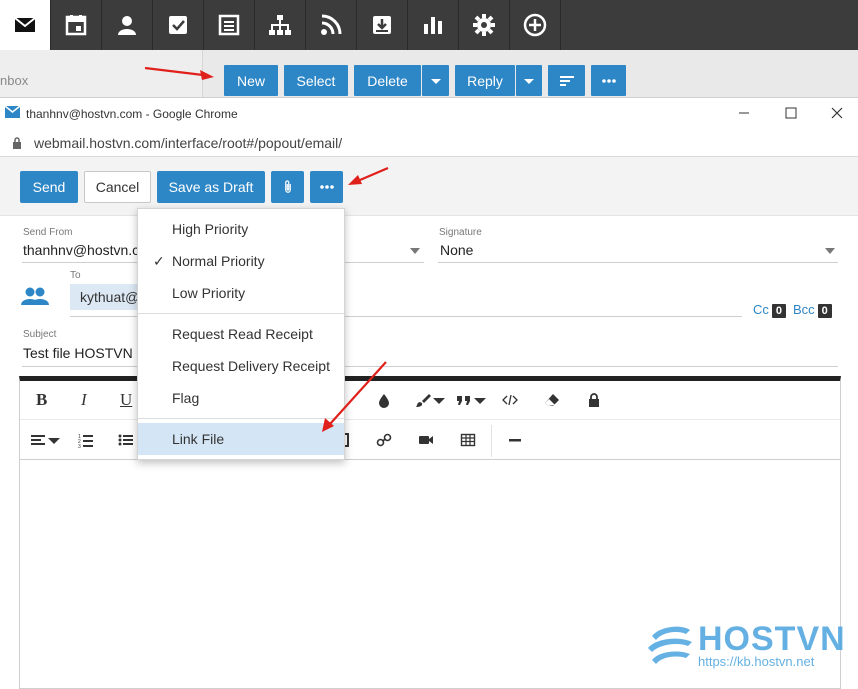  I want to click on nav-calendar, so click(76, 25).